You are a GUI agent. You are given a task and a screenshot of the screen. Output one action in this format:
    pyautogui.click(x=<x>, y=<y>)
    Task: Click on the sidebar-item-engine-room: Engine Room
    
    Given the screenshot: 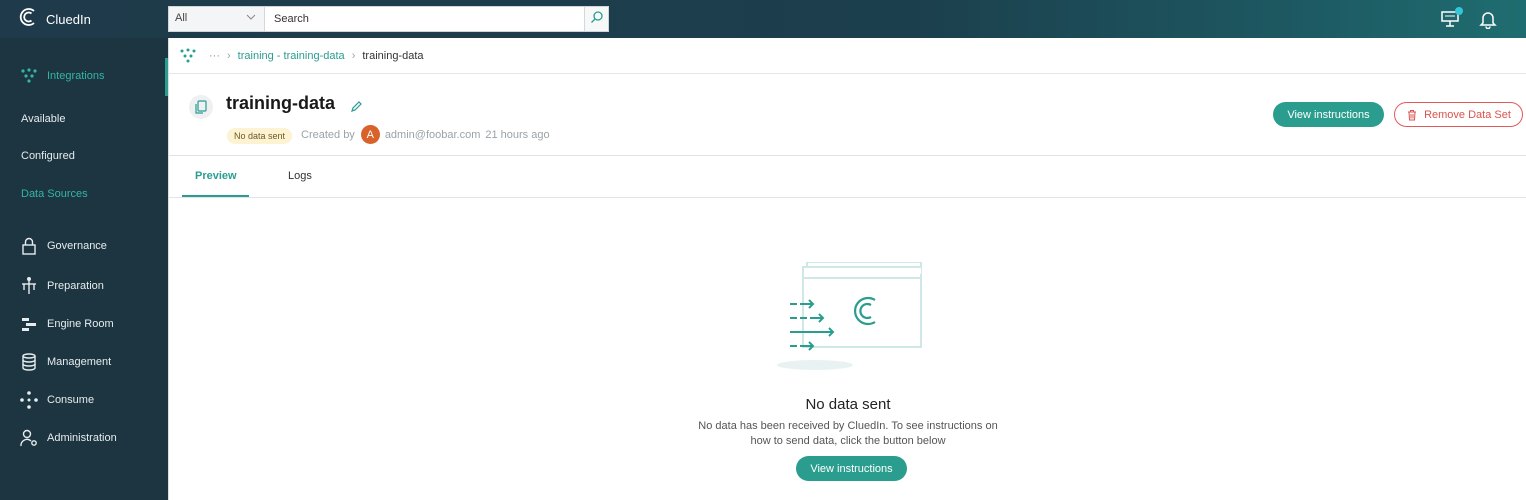 What is the action you would take?
    pyautogui.click(x=57, y=324)
    